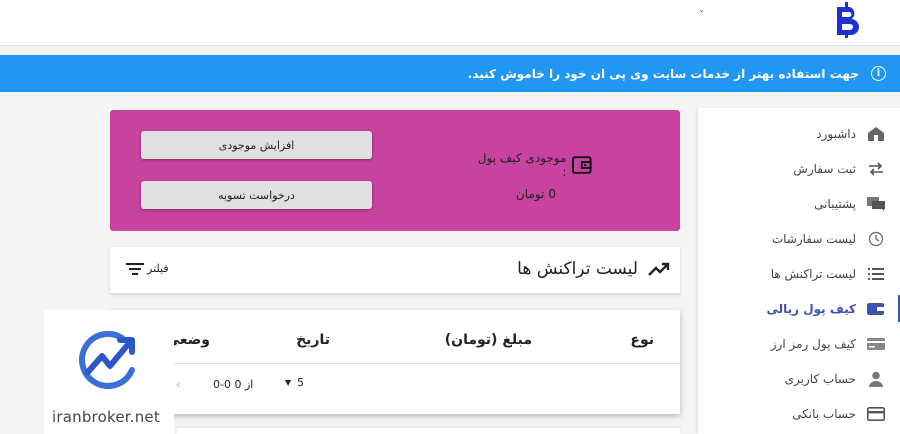 The height and width of the screenshot is (434, 900). I want to click on filter-button: فیلتر, so click(147, 268).